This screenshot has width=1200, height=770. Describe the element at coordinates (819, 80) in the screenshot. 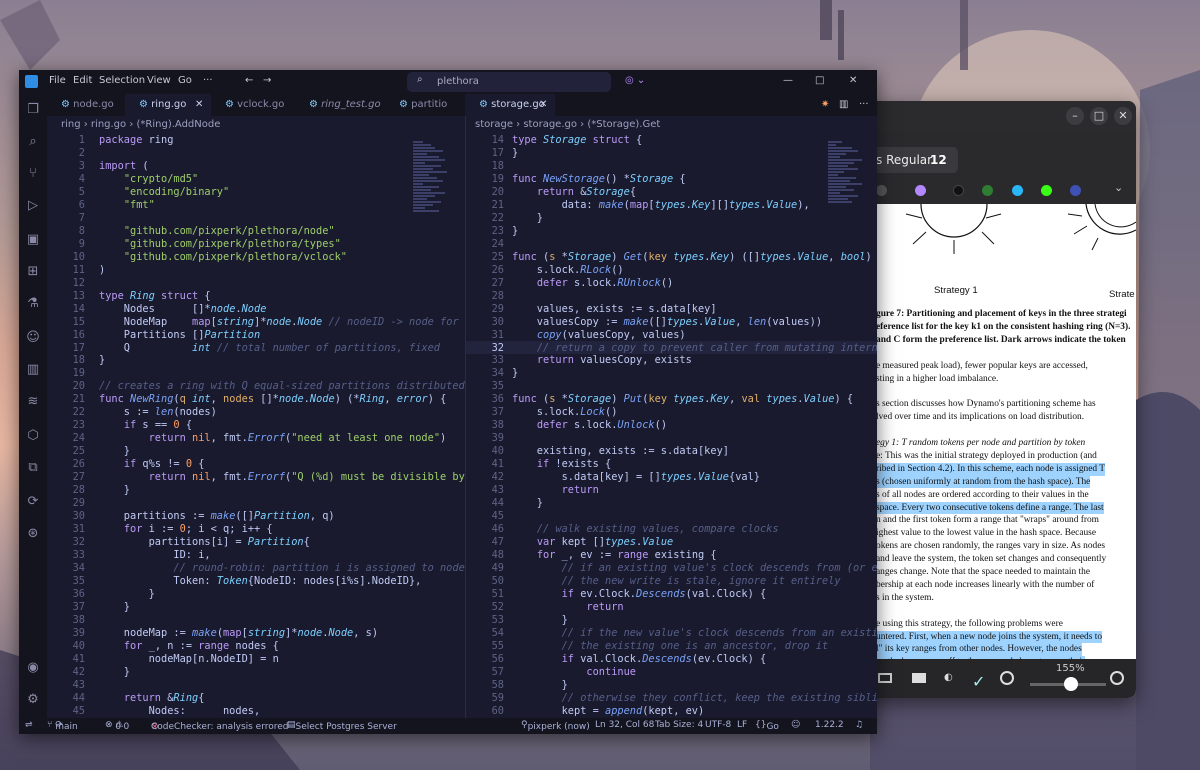

I see `window-maximize-icon: □` at that location.